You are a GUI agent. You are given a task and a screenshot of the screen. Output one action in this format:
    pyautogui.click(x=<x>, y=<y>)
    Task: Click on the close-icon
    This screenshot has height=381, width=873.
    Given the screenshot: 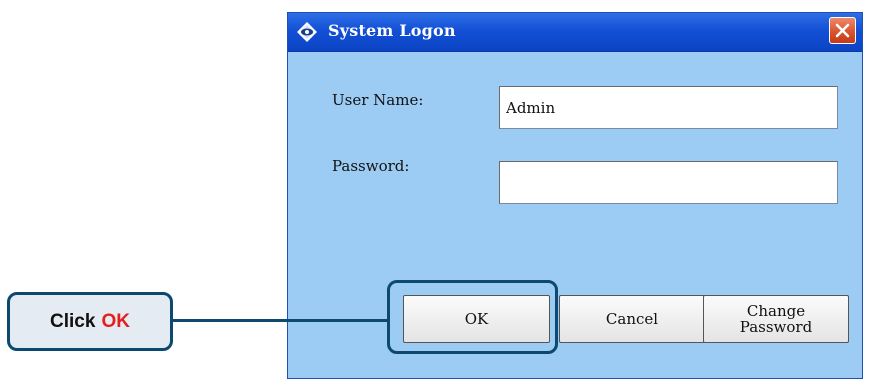 What is the action you would take?
    pyautogui.click(x=842, y=30)
    